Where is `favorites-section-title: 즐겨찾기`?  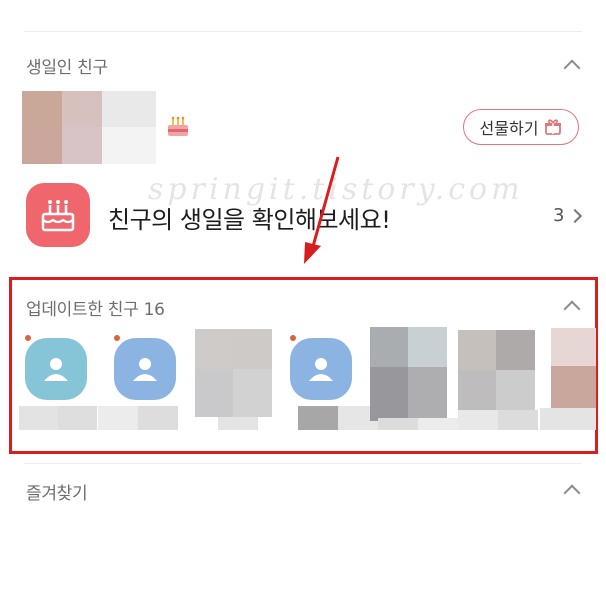
favorites-section-title: 즐겨찾기 is located at coordinates (57, 494).